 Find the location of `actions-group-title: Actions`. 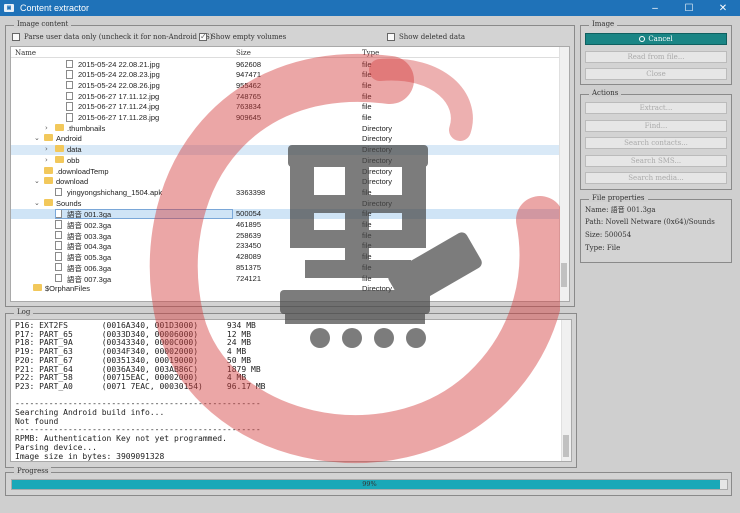

actions-group-title: Actions is located at coordinates (605, 93).